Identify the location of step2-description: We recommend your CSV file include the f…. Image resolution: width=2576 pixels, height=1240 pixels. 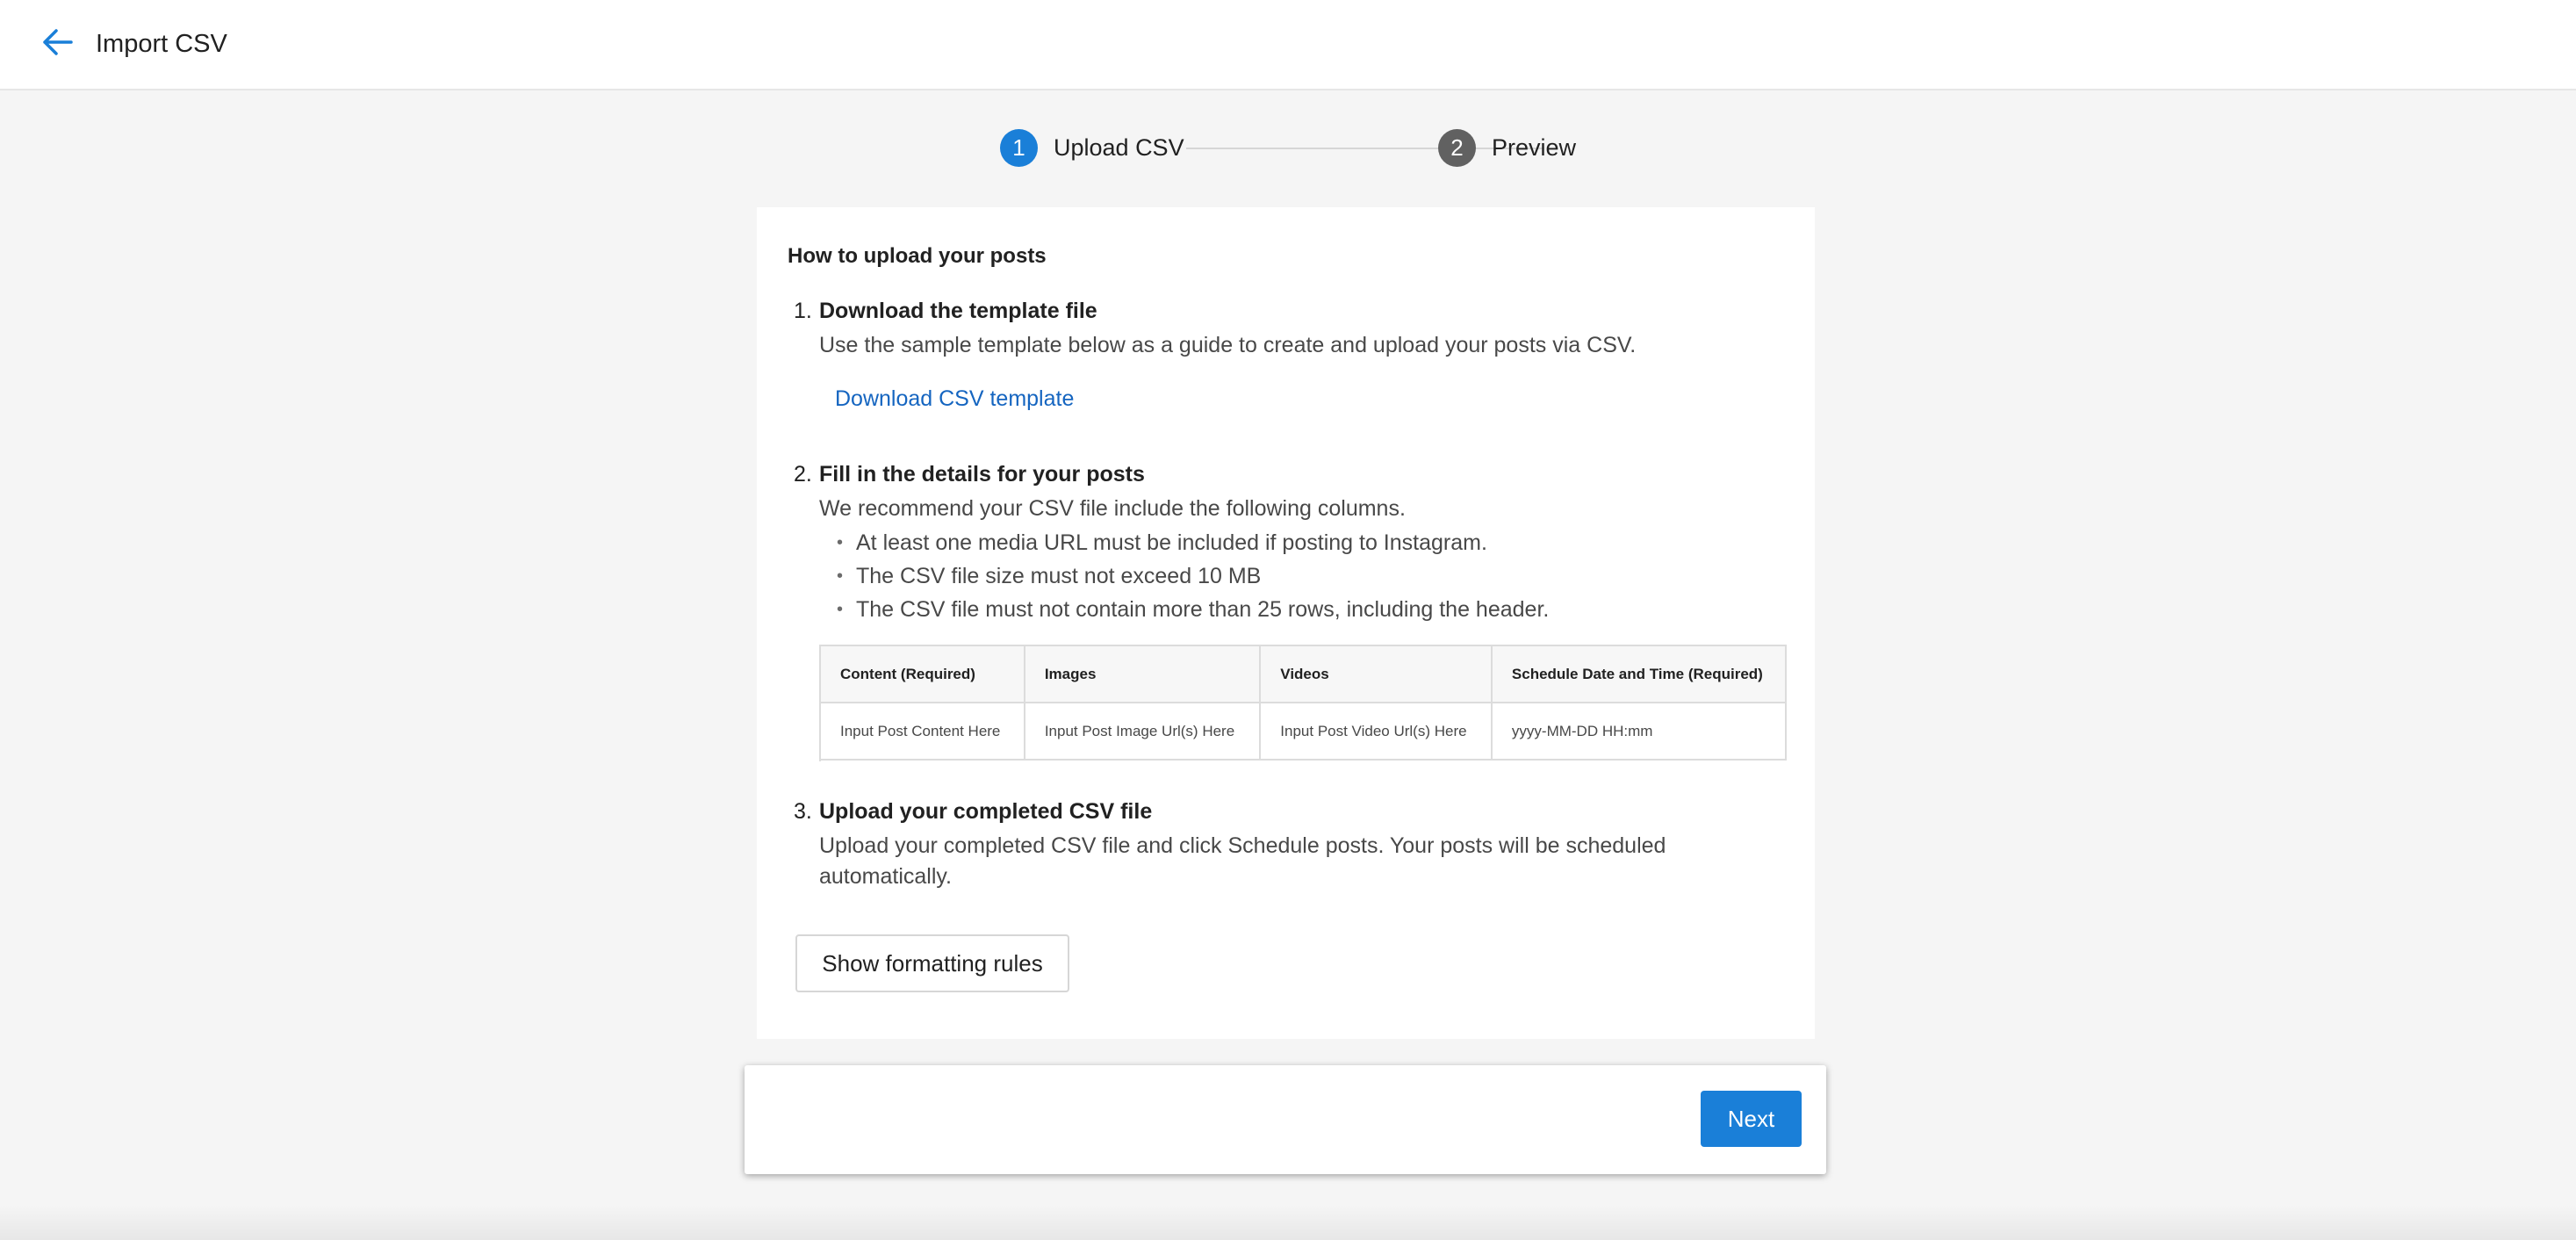
(1112, 508).